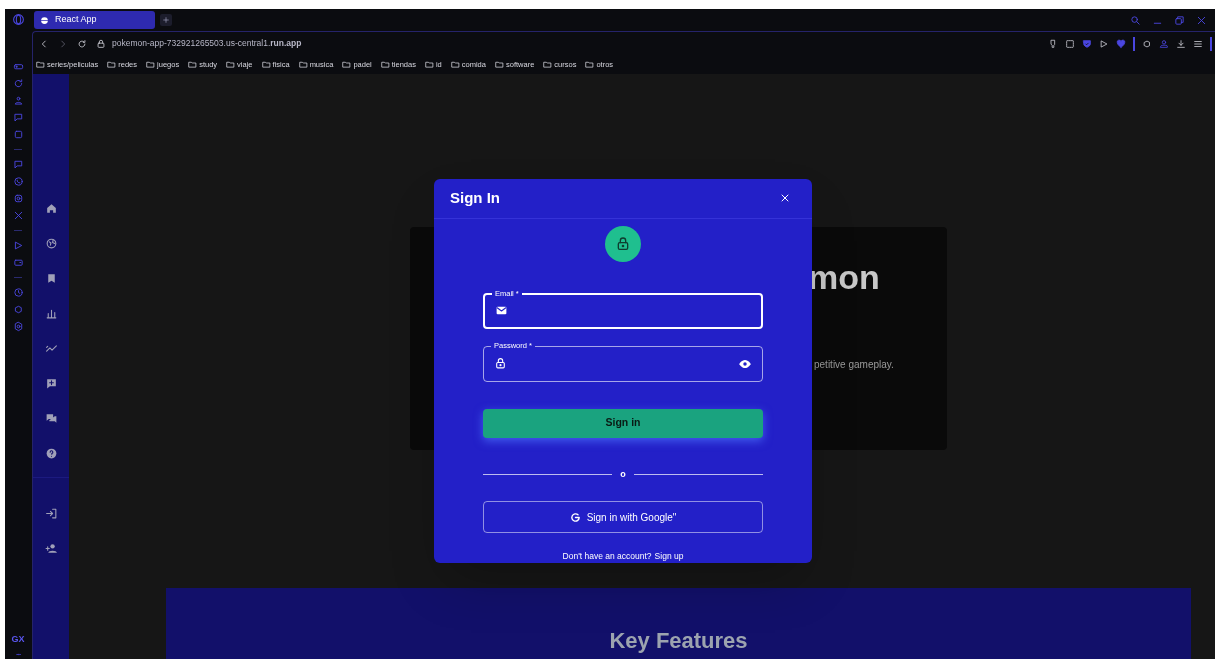  What do you see at coordinates (854, 365) in the screenshot?
I see `hero-text: petitive gameplay.` at bounding box center [854, 365].